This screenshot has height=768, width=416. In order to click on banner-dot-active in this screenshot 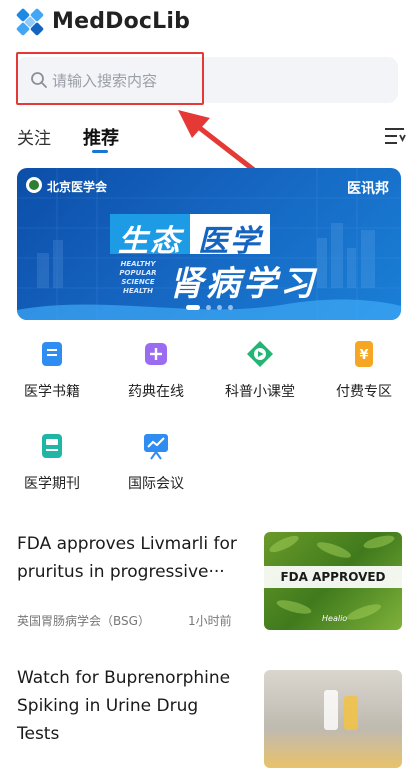, I will do `click(192, 307)`.